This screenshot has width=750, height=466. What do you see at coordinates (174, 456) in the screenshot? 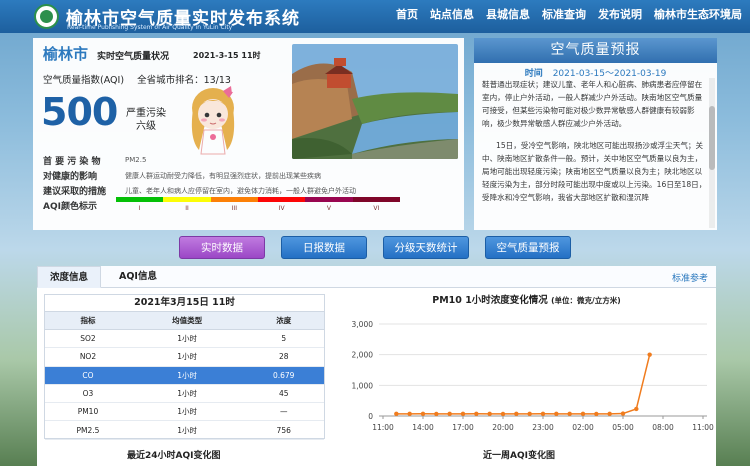
I see `aqi-24h-title: 最近24小时AQI变化图` at bounding box center [174, 456].